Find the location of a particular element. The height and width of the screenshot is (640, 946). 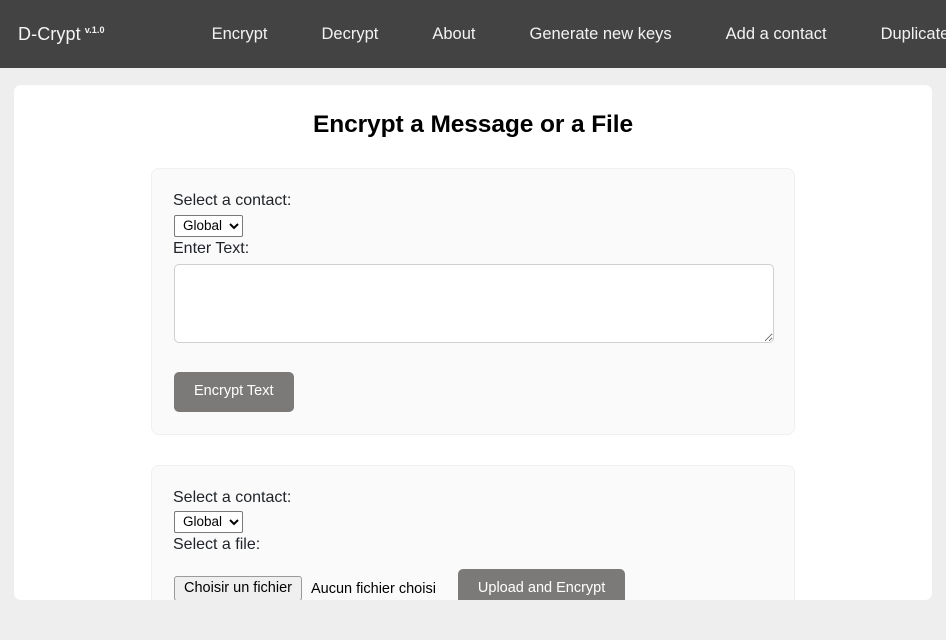

file-contact-select: Global is located at coordinates (208, 522).